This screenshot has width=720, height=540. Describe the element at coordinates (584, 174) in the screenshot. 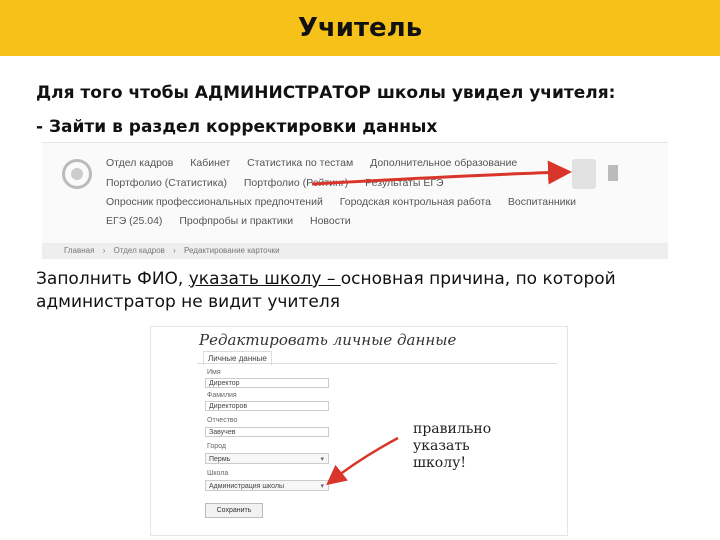

I see `user-avatar-icon` at that location.